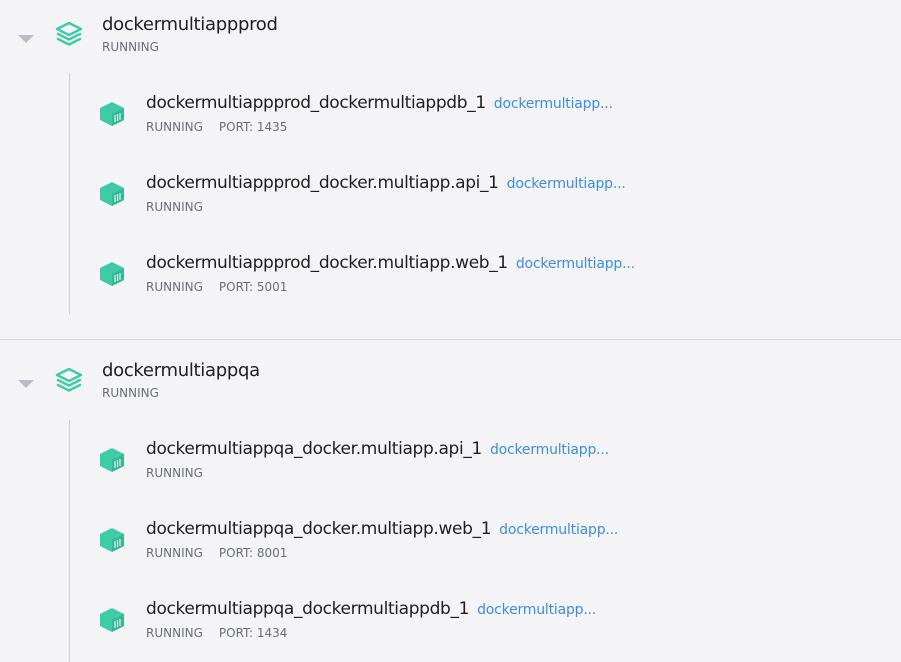  Describe the element at coordinates (216, 287) in the screenshot. I see `container-meta: RUNNING PORT: 5001` at that location.